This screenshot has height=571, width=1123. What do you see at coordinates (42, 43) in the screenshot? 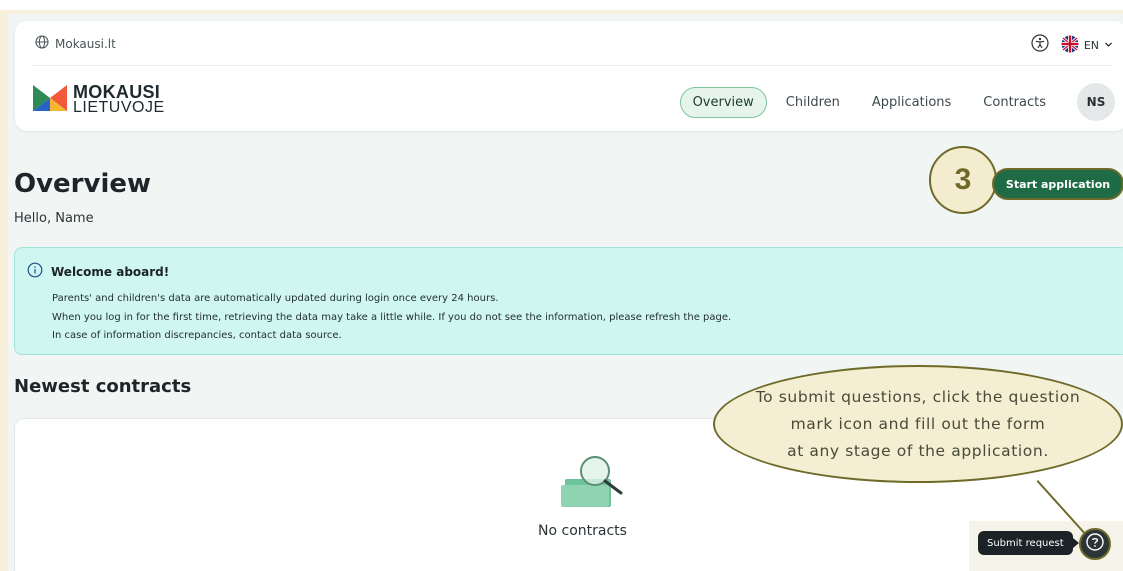
I see `globe-icon` at bounding box center [42, 43].